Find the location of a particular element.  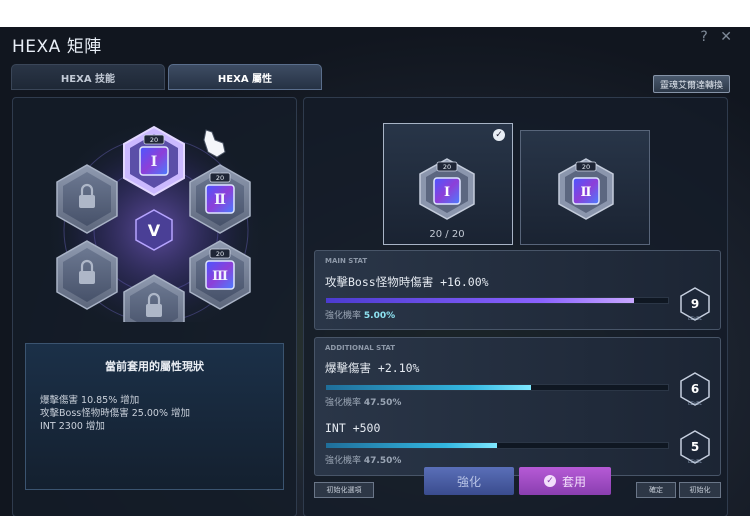

main-stat-progress-fill is located at coordinates (480, 300).